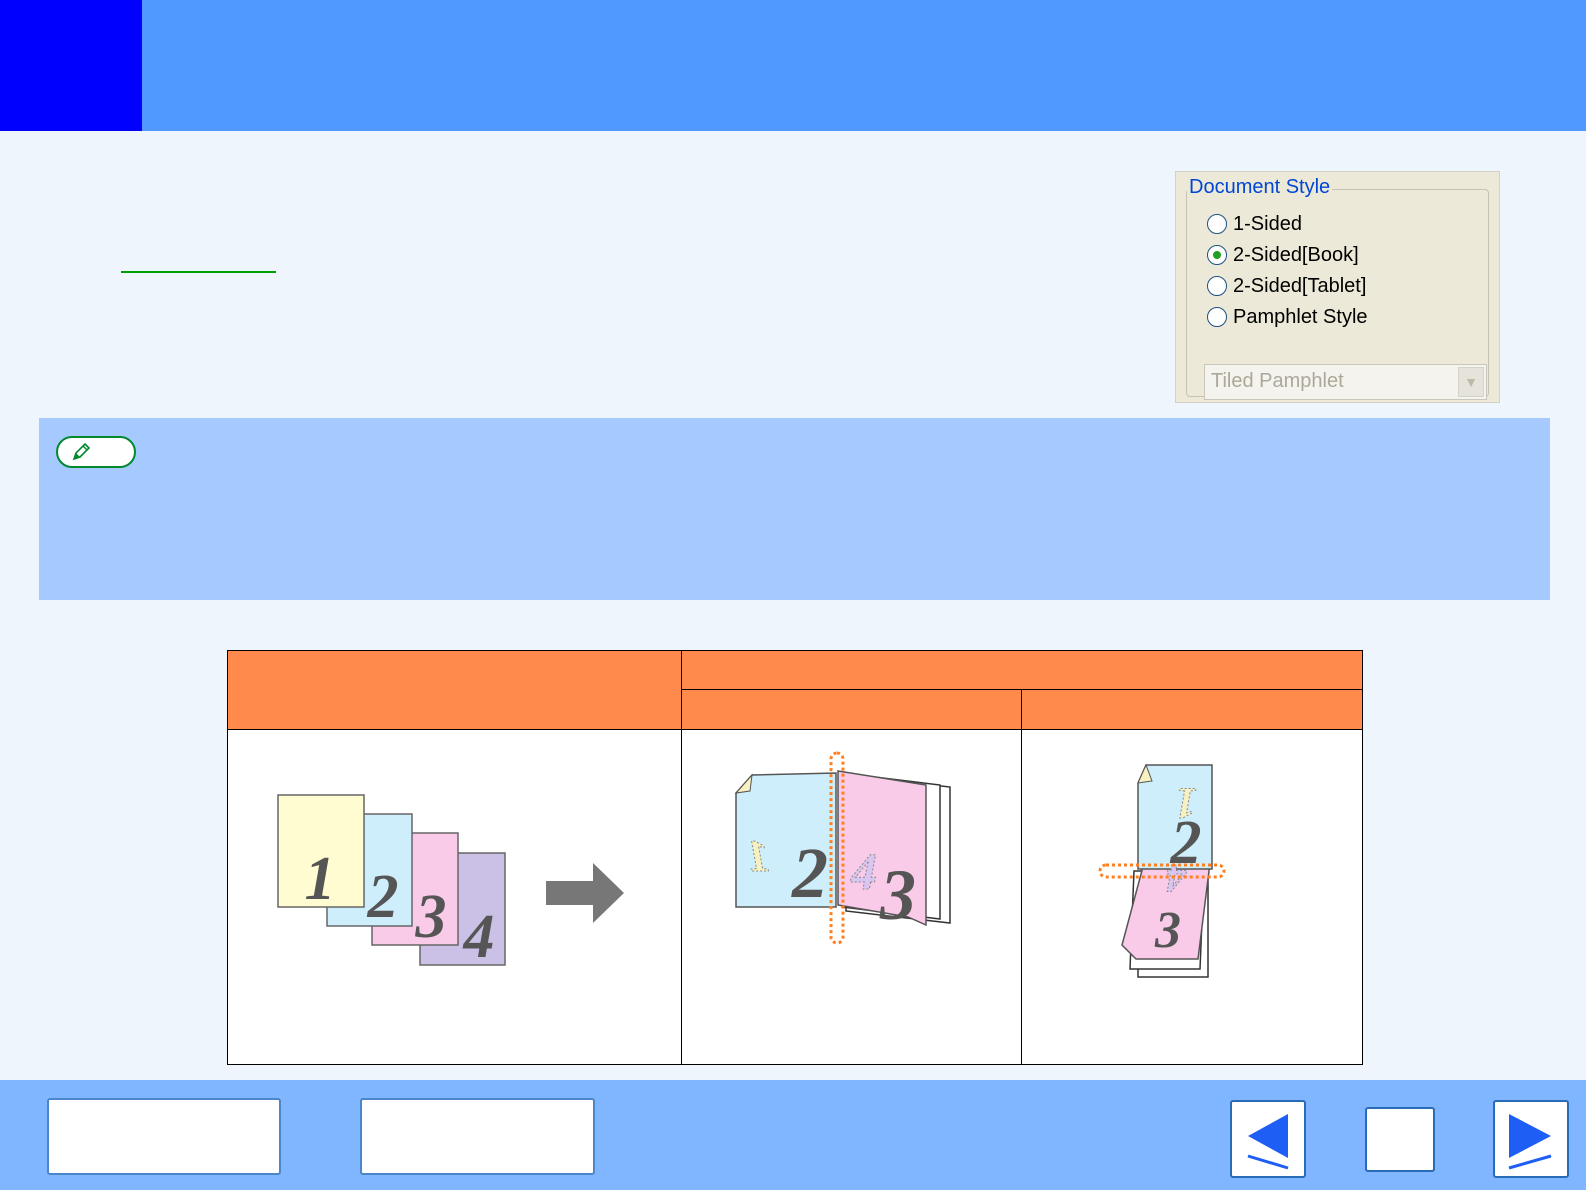 This screenshot has height=1190, width=1586. Describe the element at coordinates (81, 451) in the screenshot. I see `pencil-icon` at that location.